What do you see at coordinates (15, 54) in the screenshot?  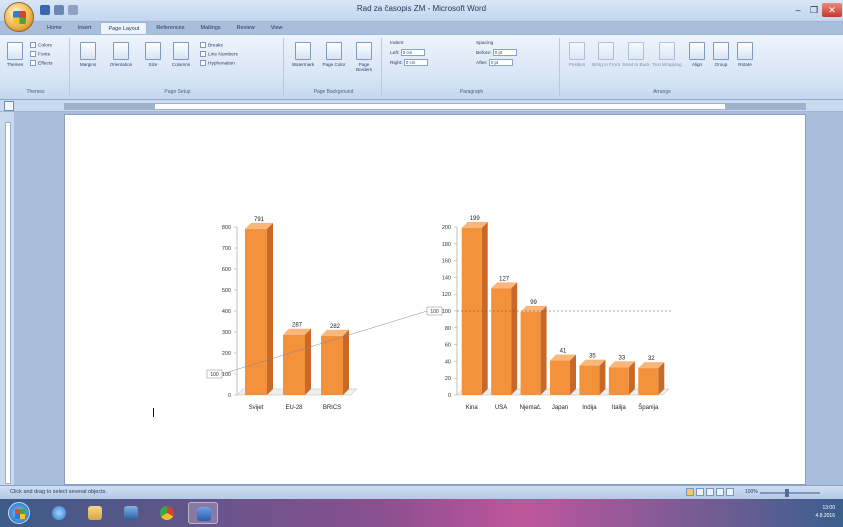 I see `themes-button: Themes` at bounding box center [15, 54].